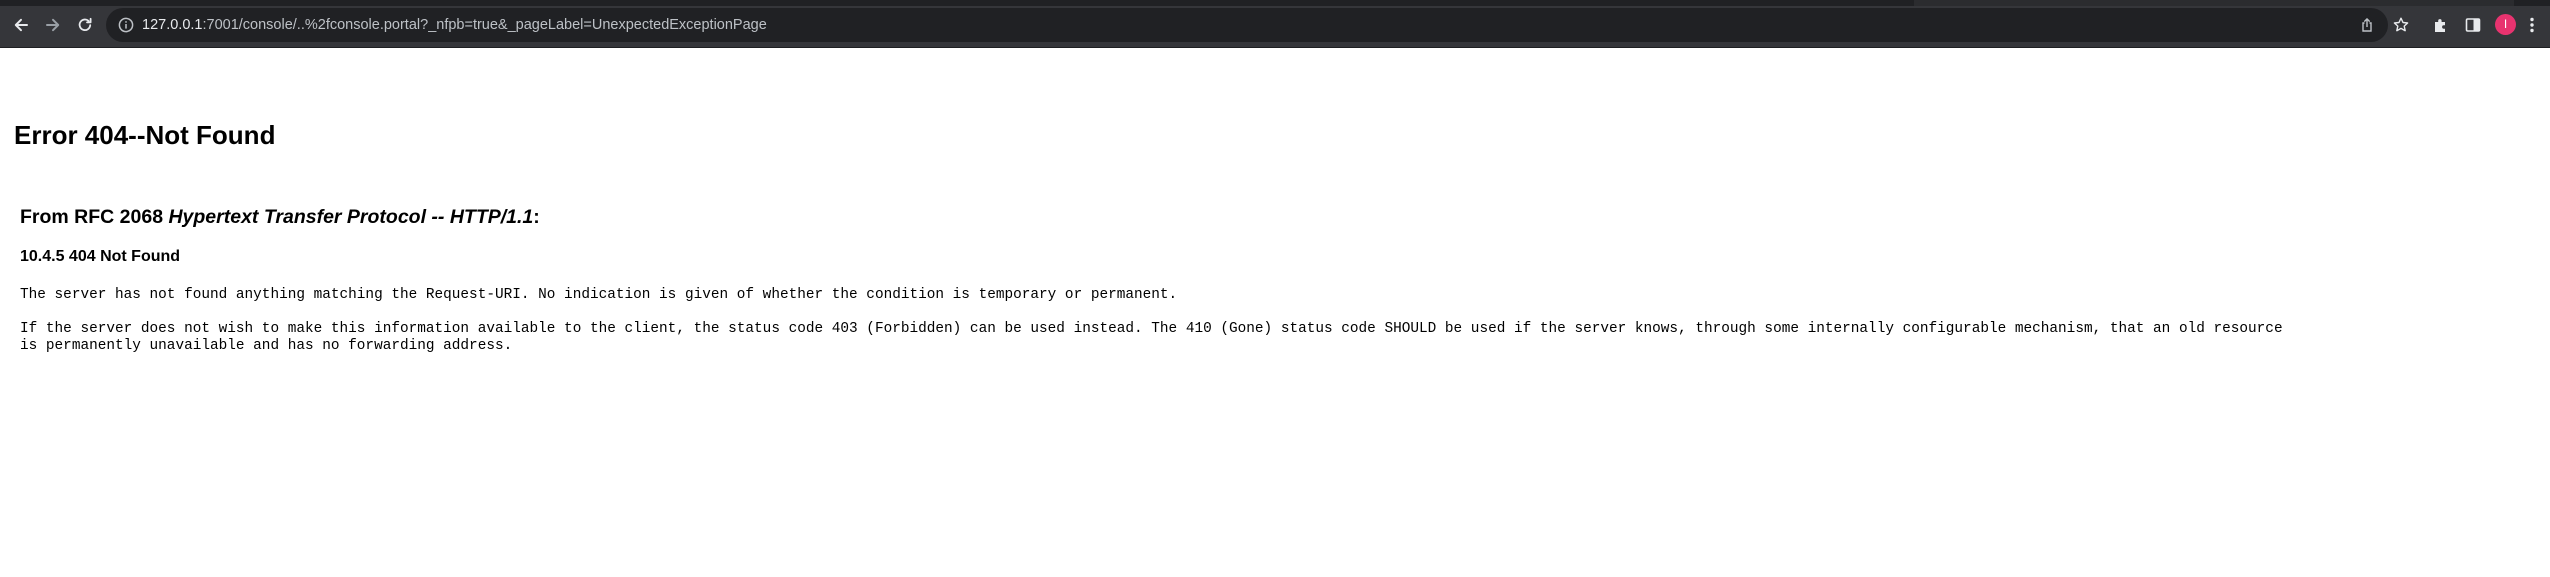 The height and width of the screenshot is (577, 2550). I want to click on star-icon, so click(2401, 25).